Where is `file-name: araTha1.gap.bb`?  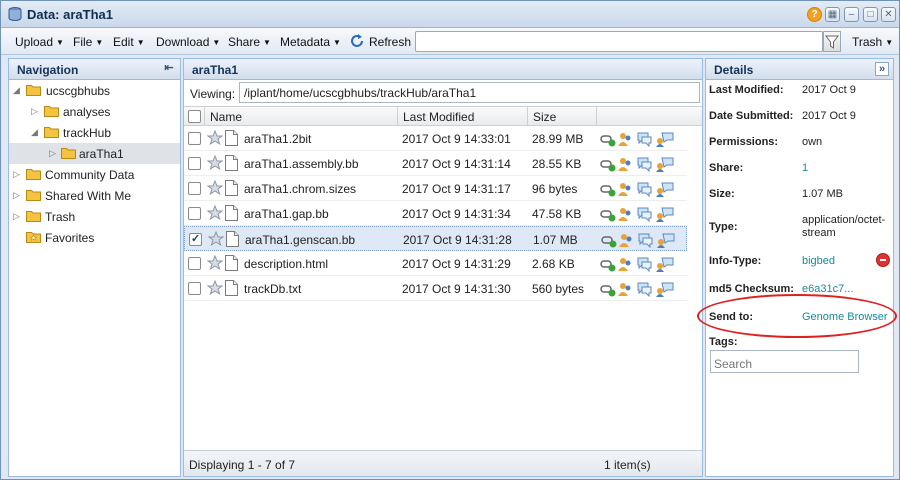
file-name: araTha1.gap.bb is located at coordinates (286, 214).